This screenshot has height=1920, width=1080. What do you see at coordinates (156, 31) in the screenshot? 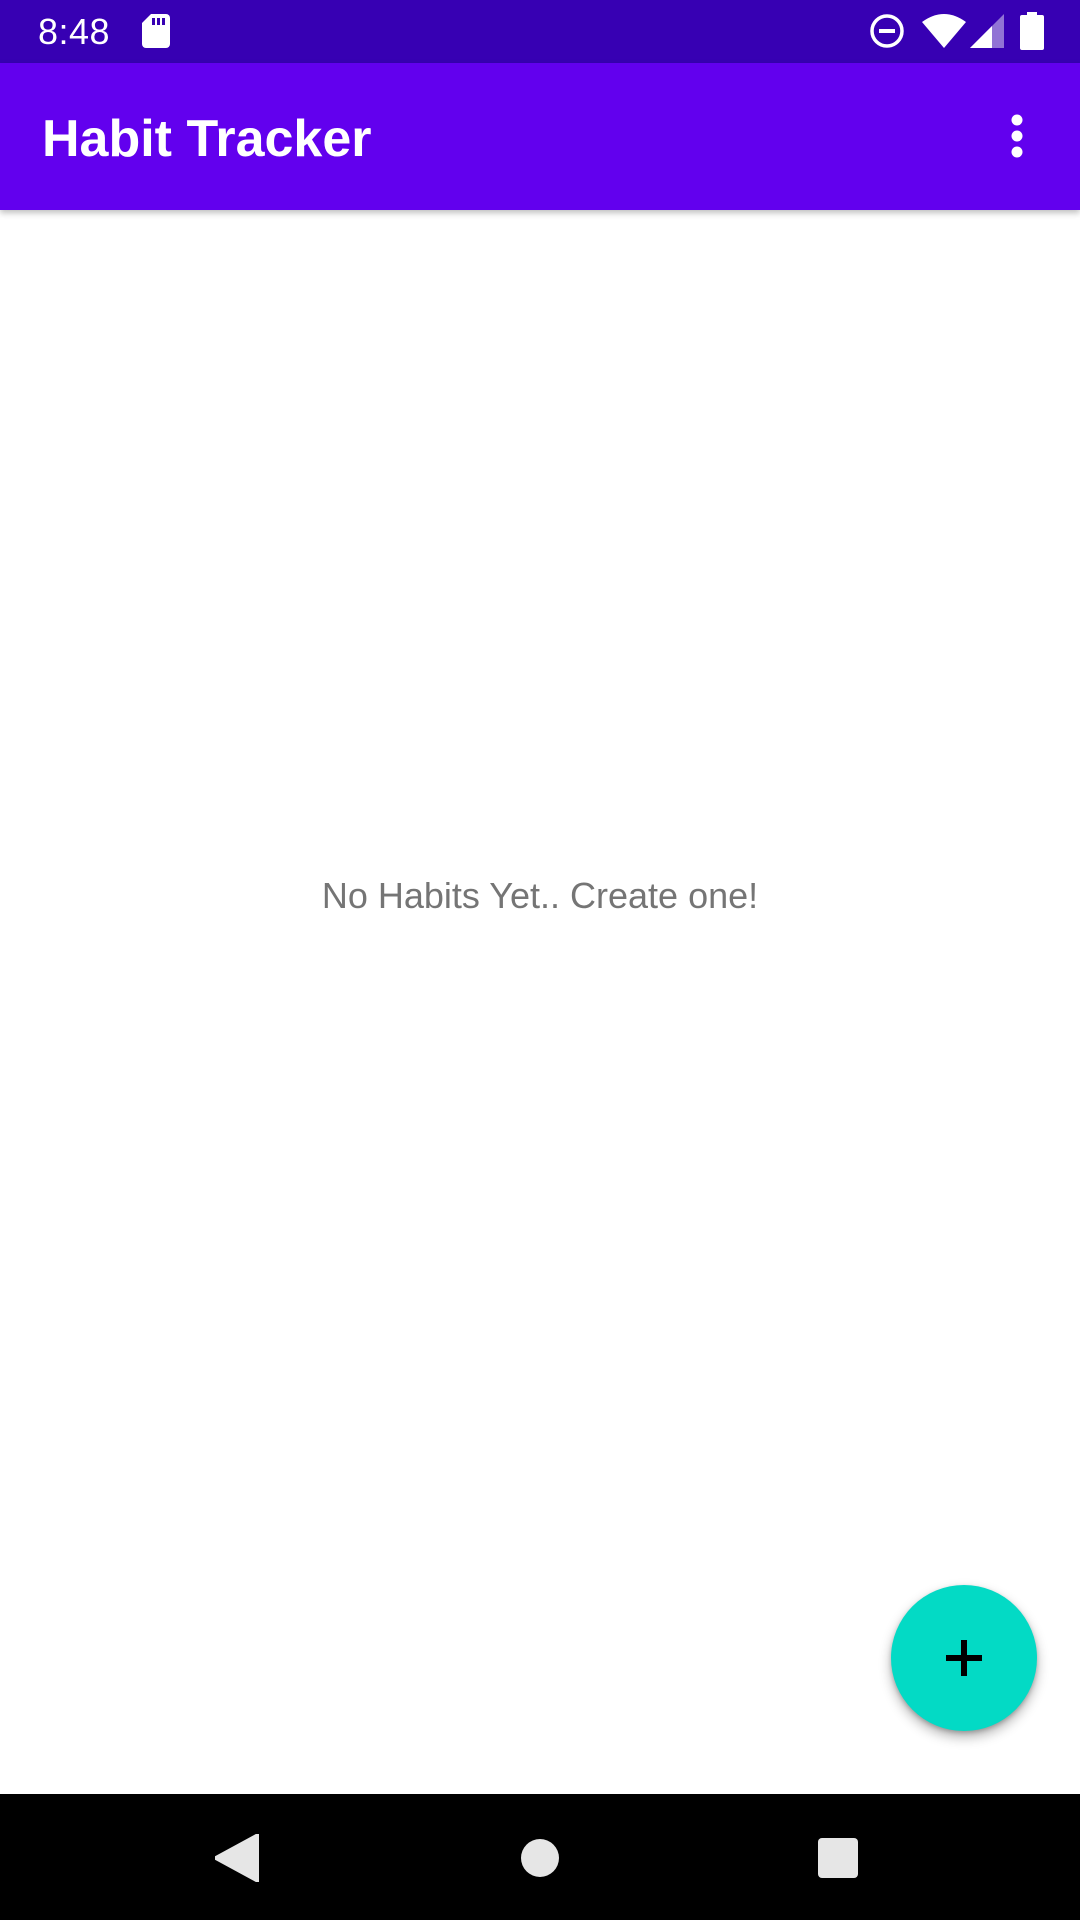
I see `sd-card-icon` at bounding box center [156, 31].